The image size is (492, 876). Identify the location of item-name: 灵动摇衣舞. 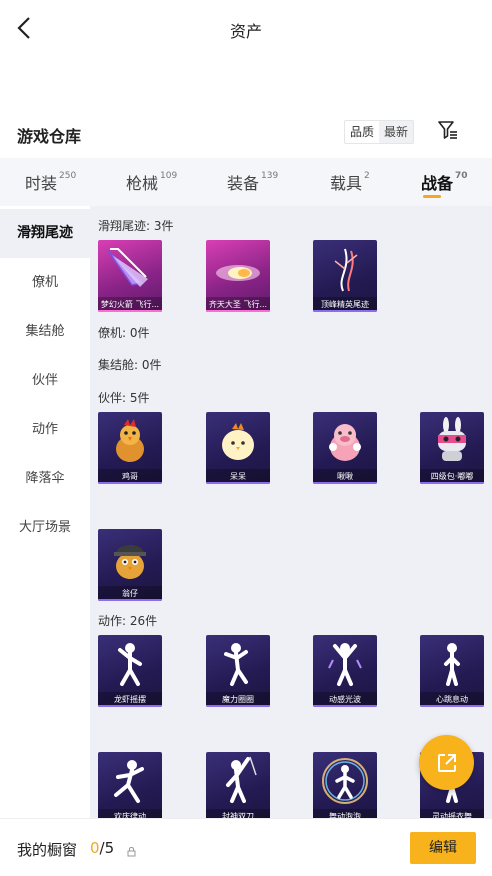
(452, 813).